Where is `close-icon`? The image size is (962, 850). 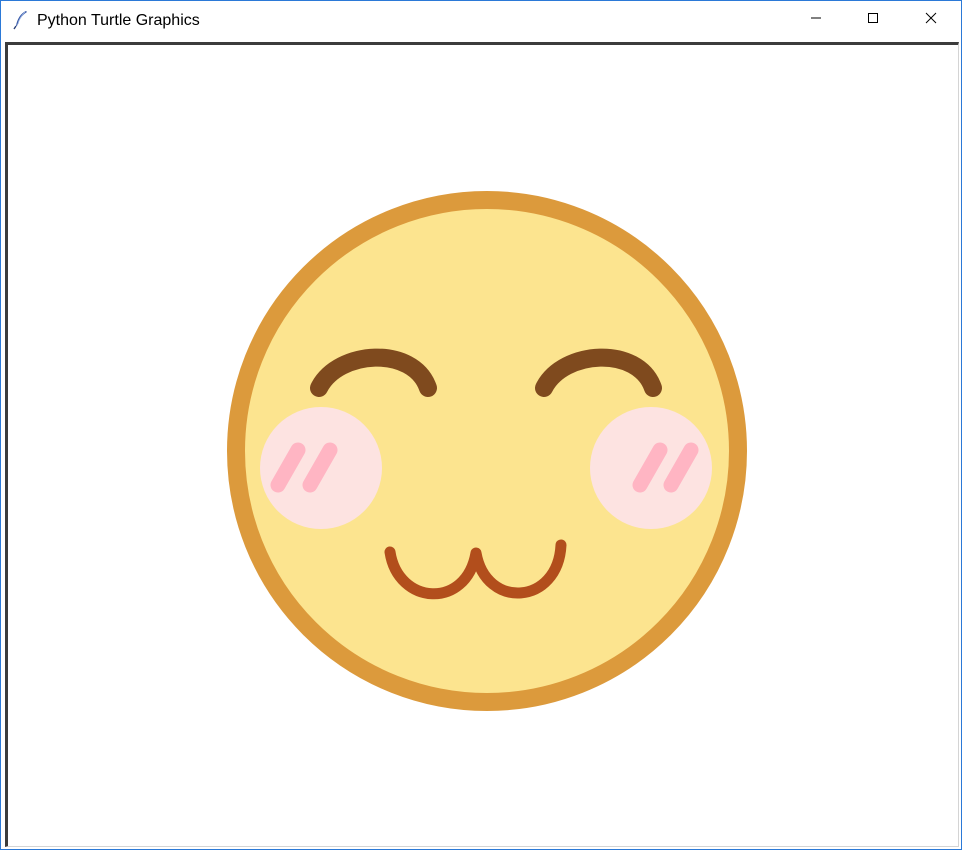
close-icon is located at coordinates (931, 20).